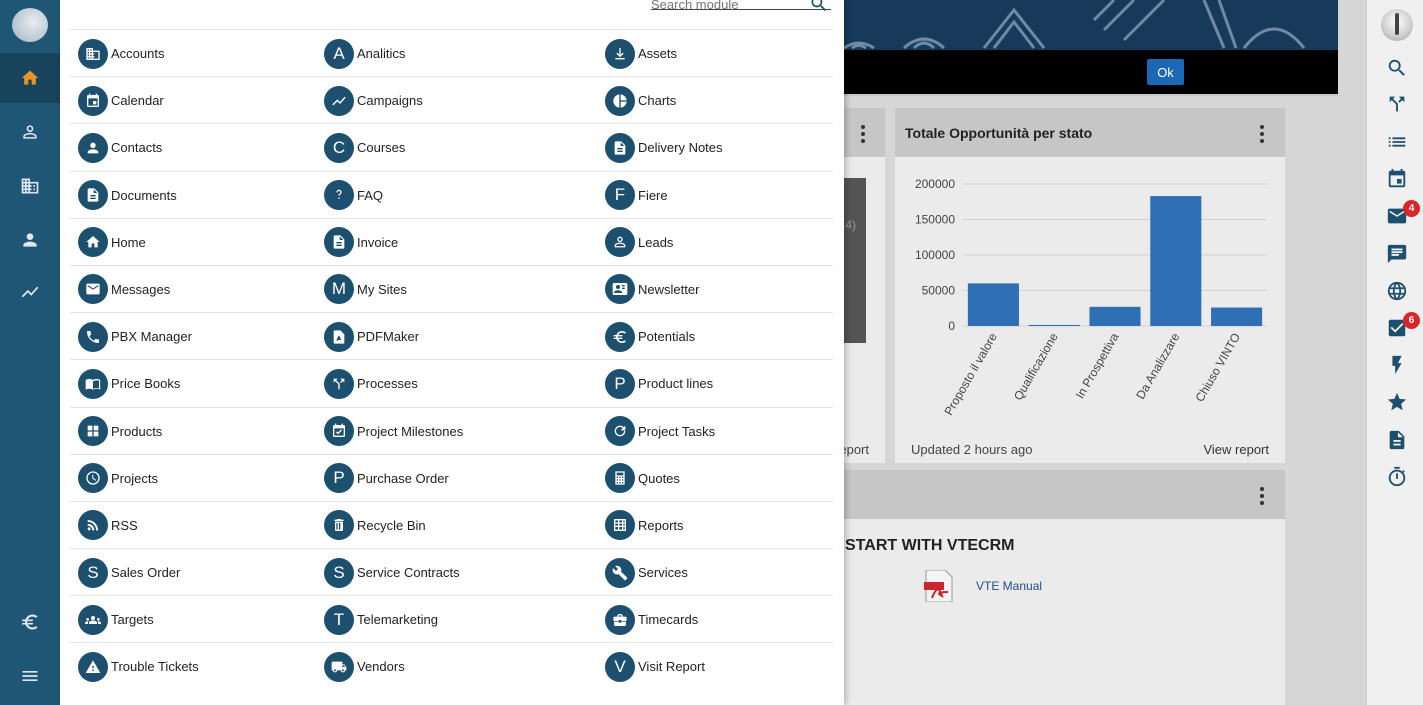 Image resolution: width=1423 pixels, height=705 pixels. Describe the element at coordinates (129, 383) in the screenshot. I see `module-price-books: Price Books` at that location.